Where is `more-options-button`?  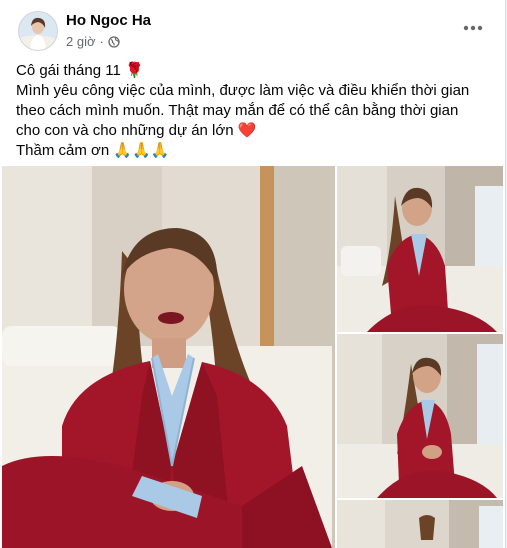
more-options-button is located at coordinates (473, 28).